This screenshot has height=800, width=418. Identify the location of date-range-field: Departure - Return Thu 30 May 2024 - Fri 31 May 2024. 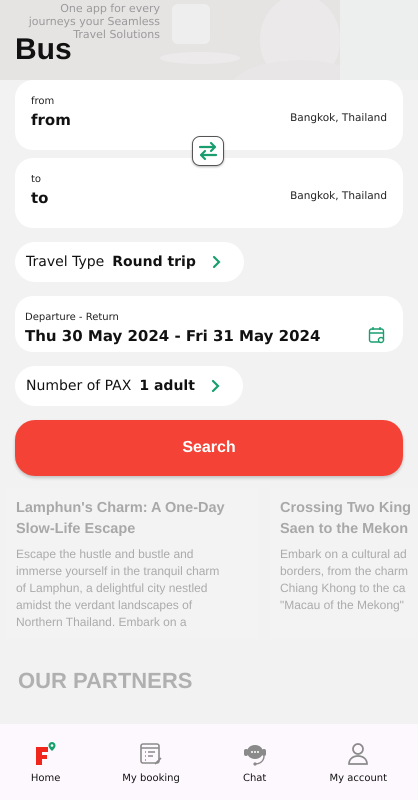
(209, 324).